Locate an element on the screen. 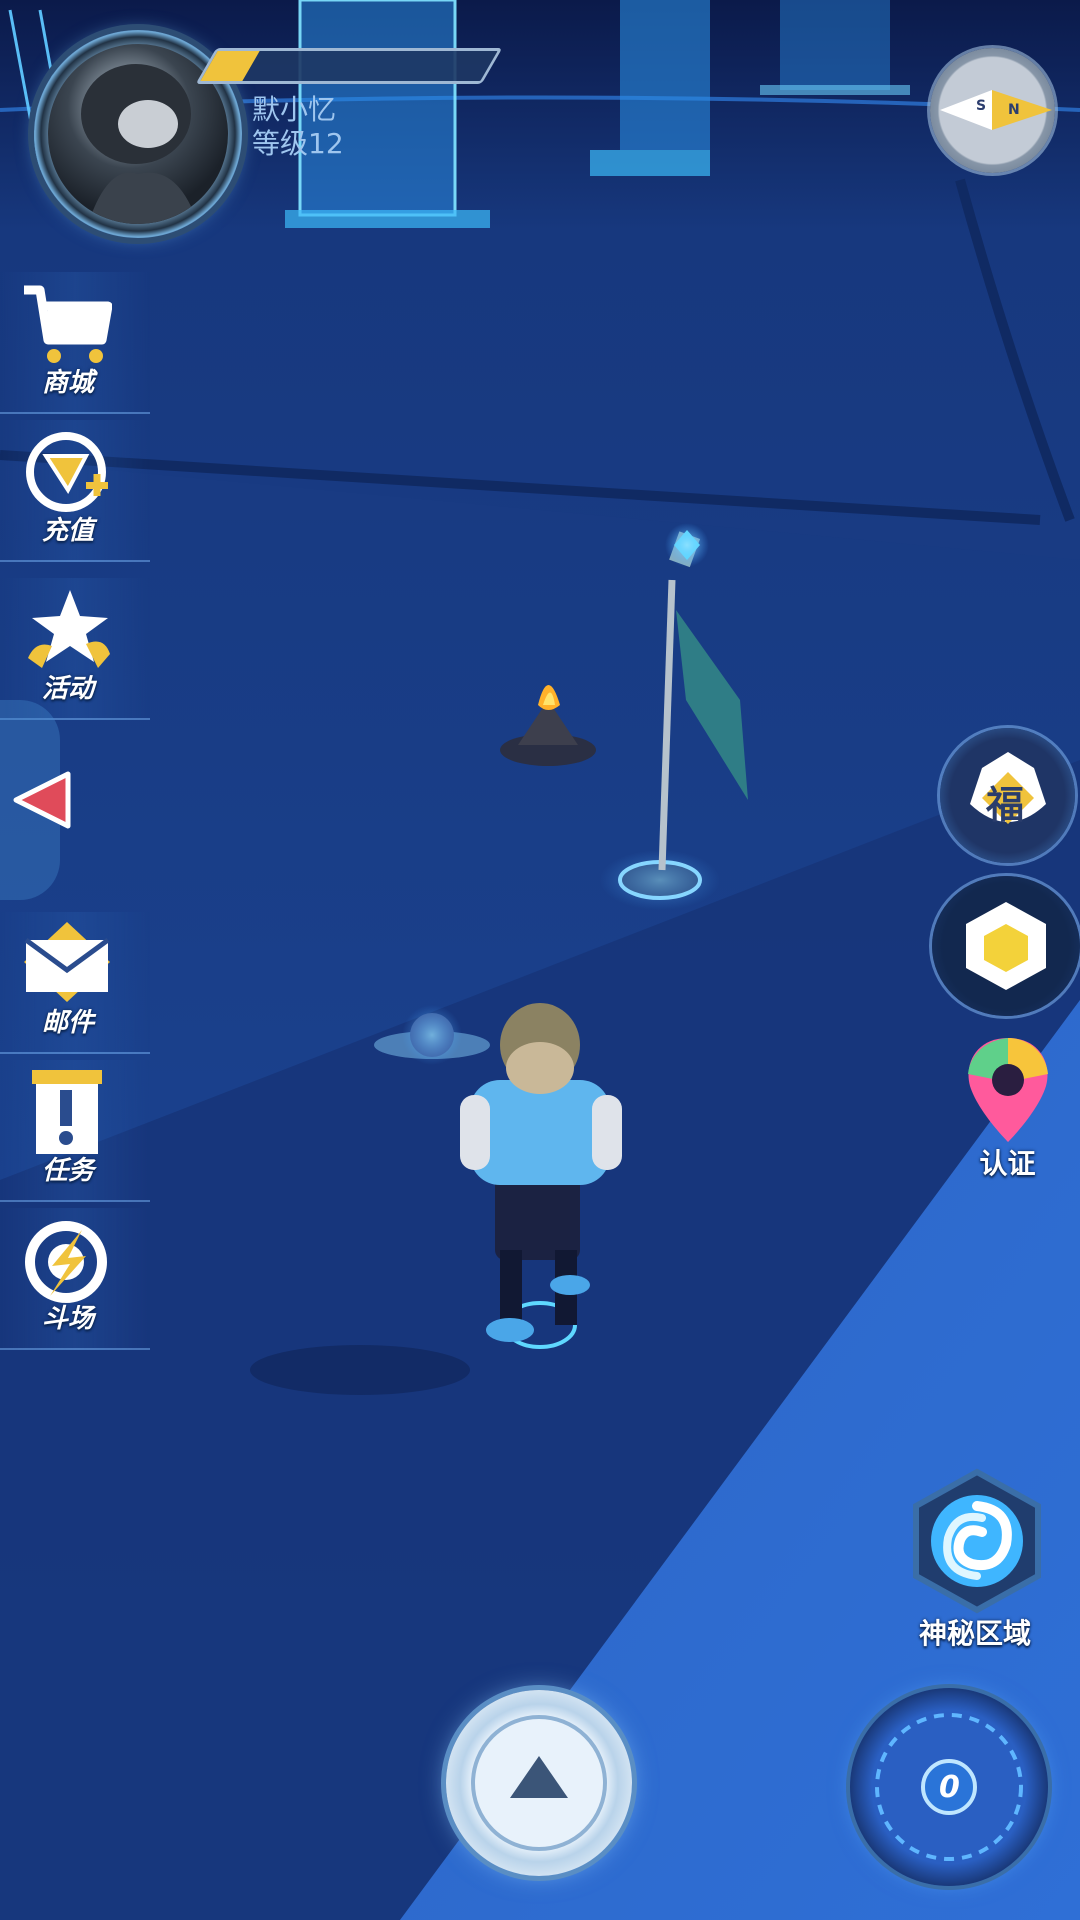  avatar is located at coordinates (138, 134).